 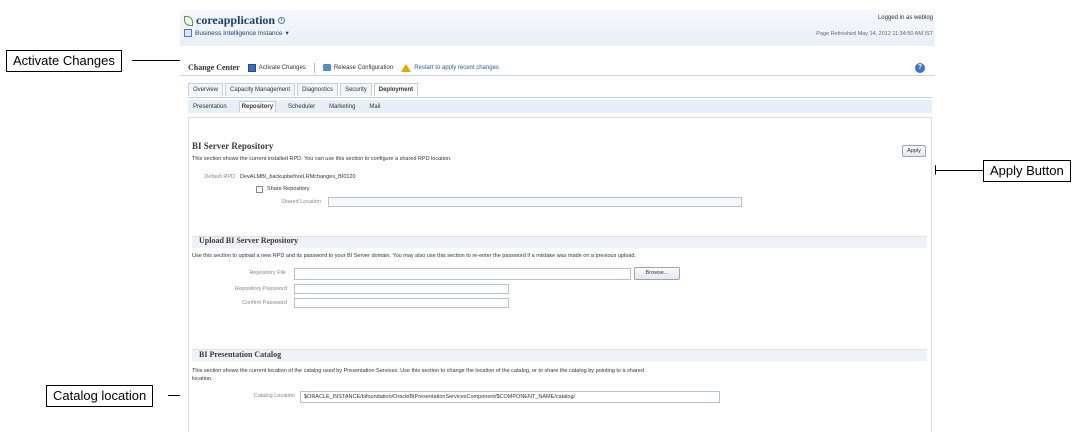 What do you see at coordinates (318, 89) in the screenshot?
I see `tab-diagnostics: Diagnostics` at bounding box center [318, 89].